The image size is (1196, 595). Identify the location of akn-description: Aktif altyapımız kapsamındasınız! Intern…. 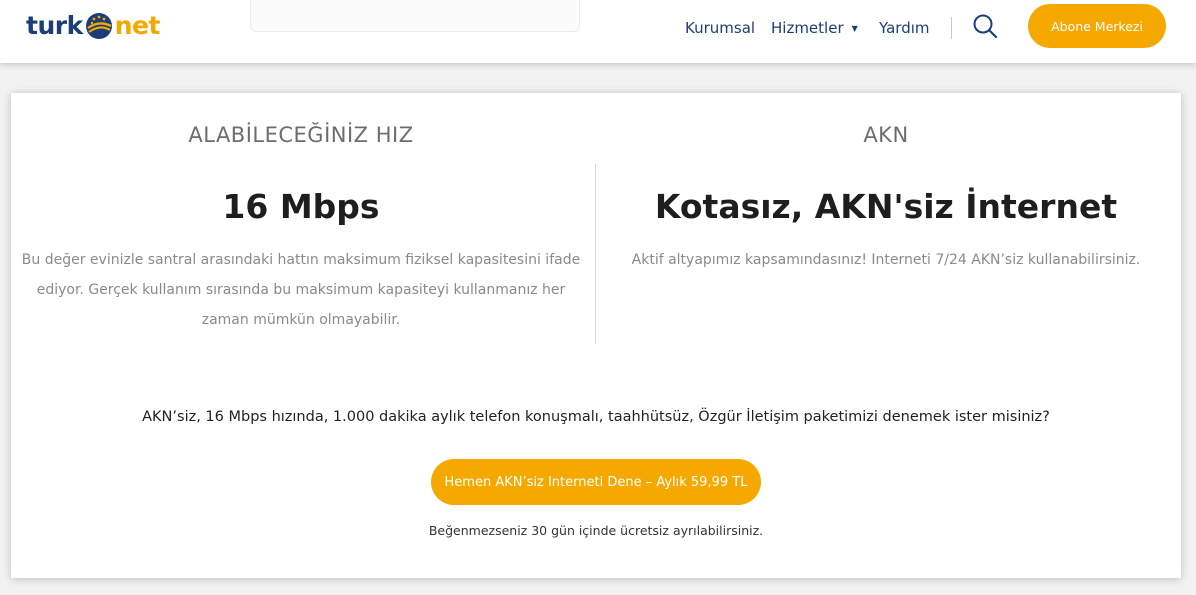
(886, 260).